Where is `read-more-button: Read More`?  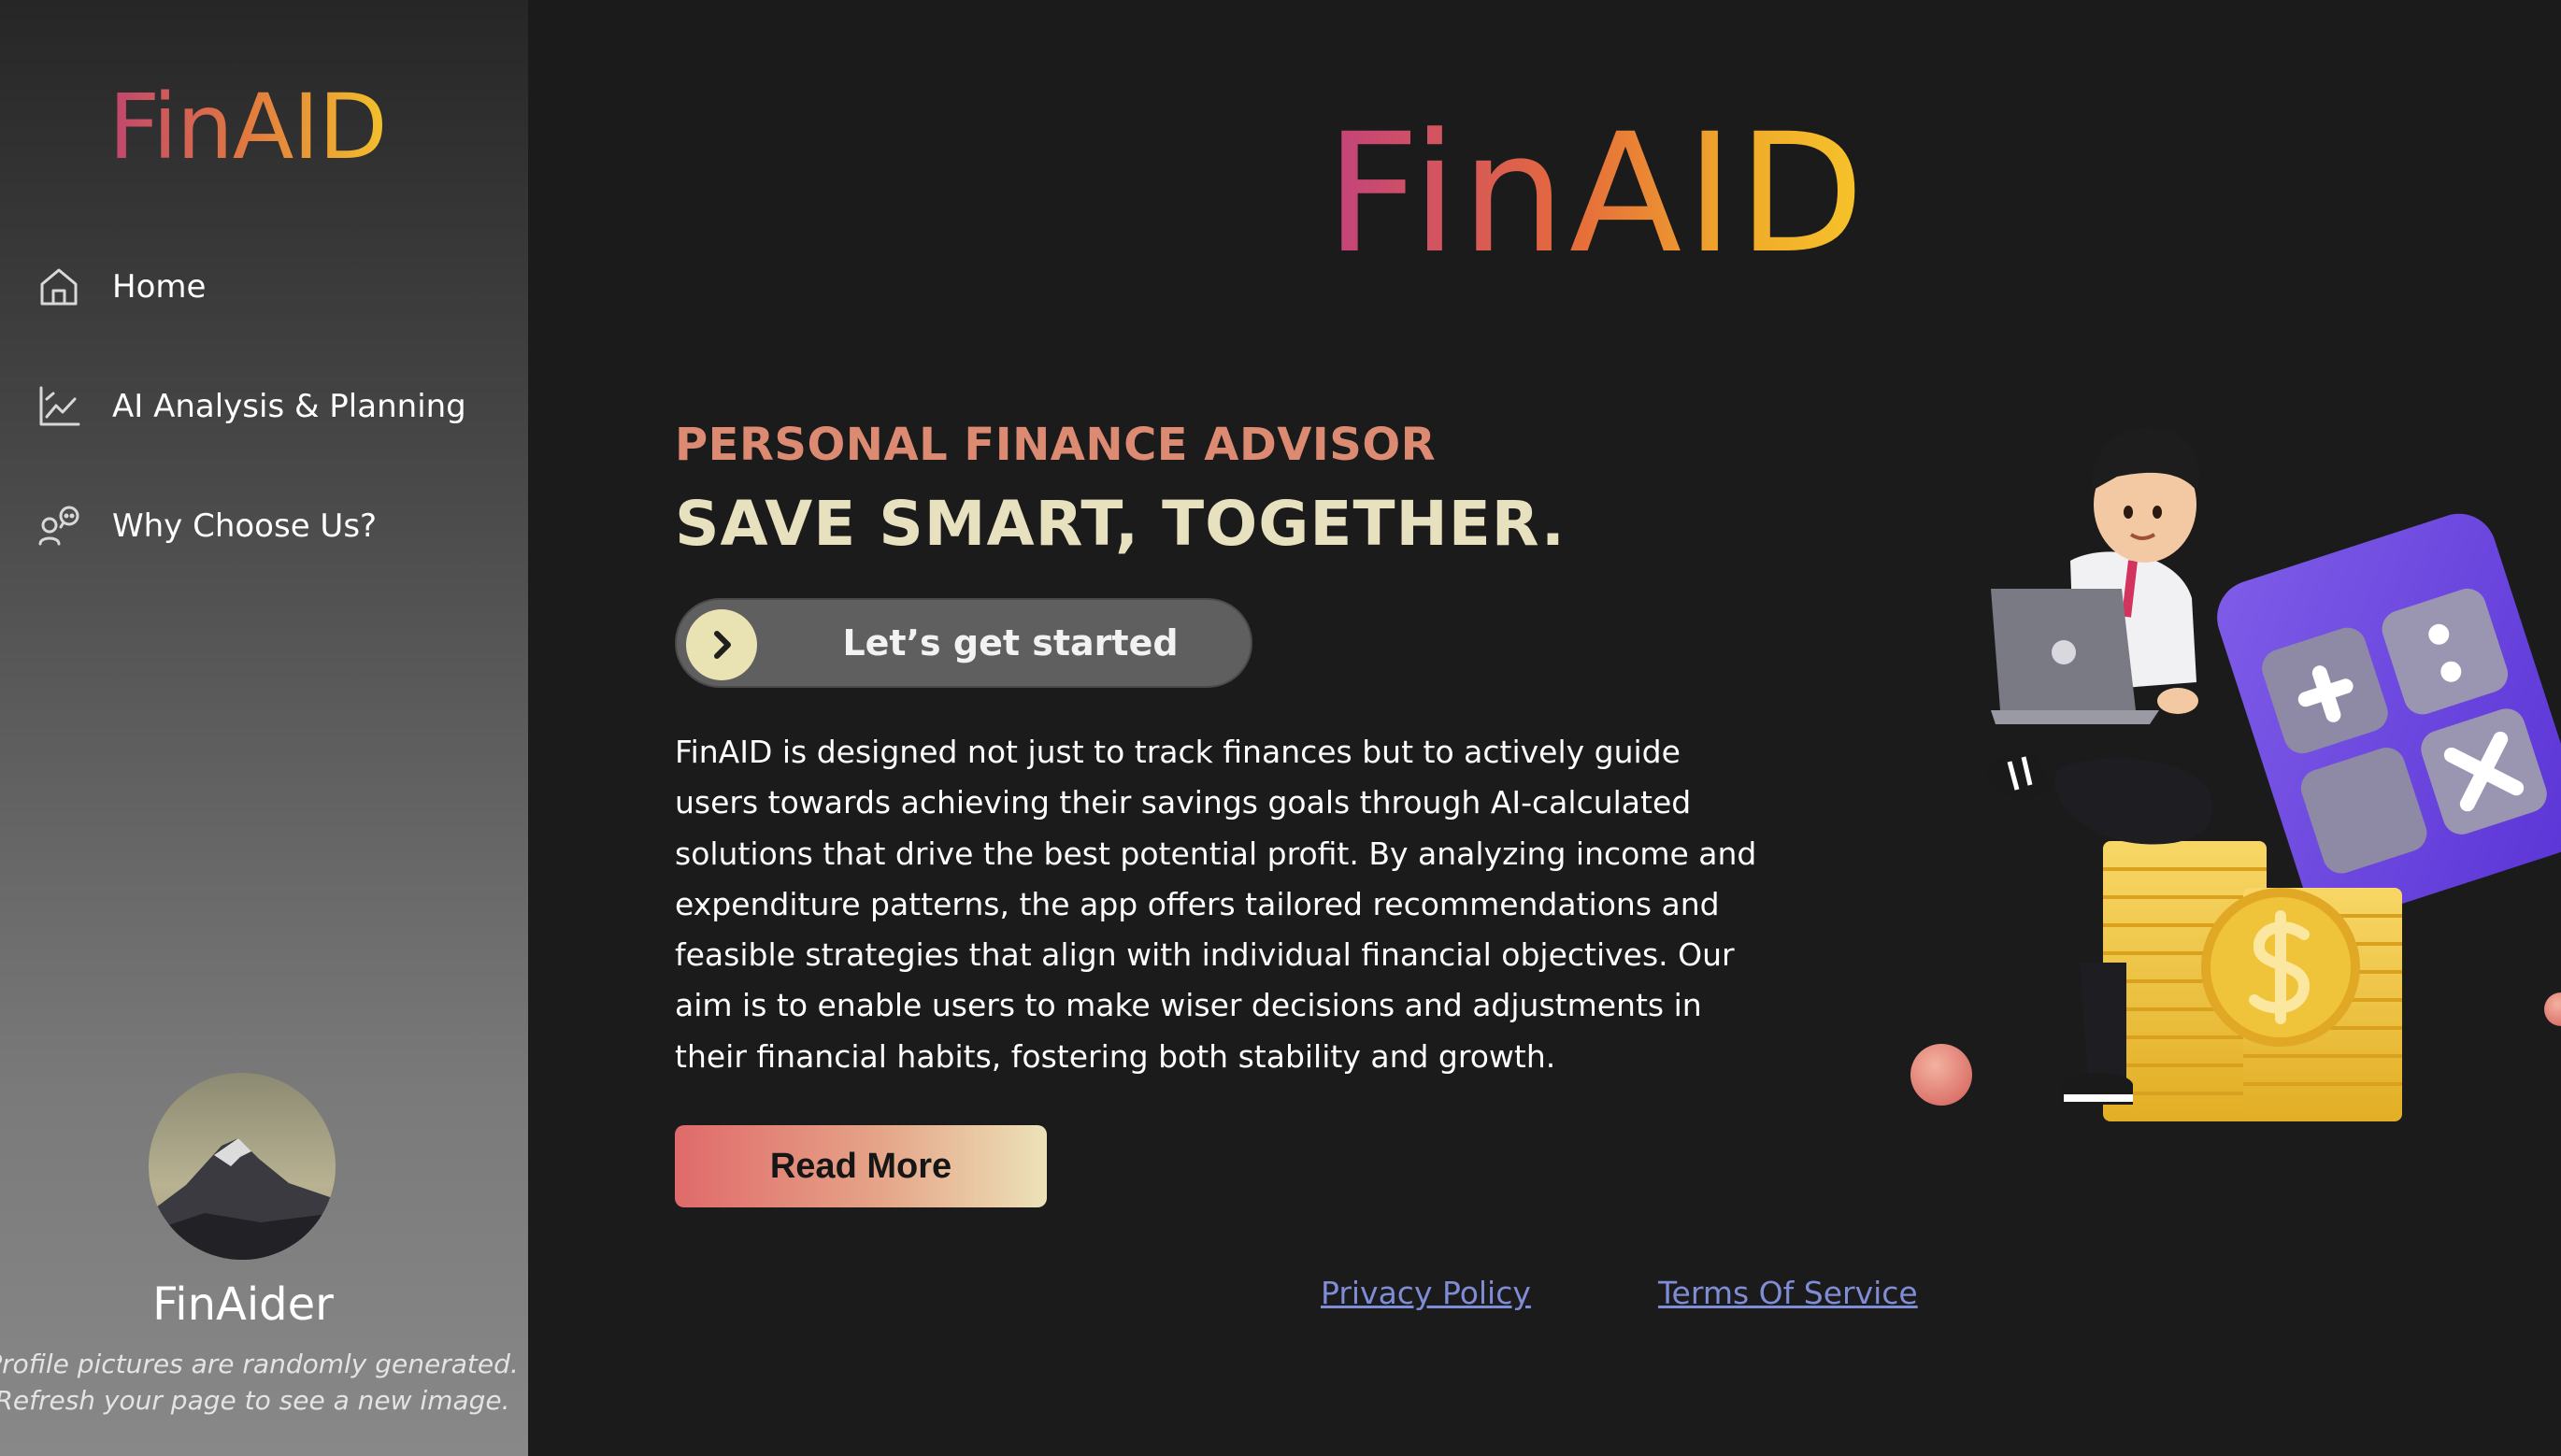
read-more-button: Read More is located at coordinates (861, 1166).